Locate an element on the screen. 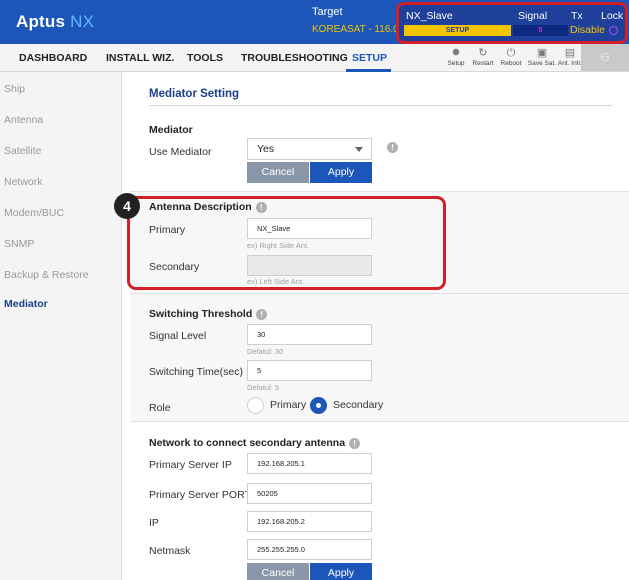 The image size is (629, 580). tab-dashboard: DASHBOARD is located at coordinates (53, 58).